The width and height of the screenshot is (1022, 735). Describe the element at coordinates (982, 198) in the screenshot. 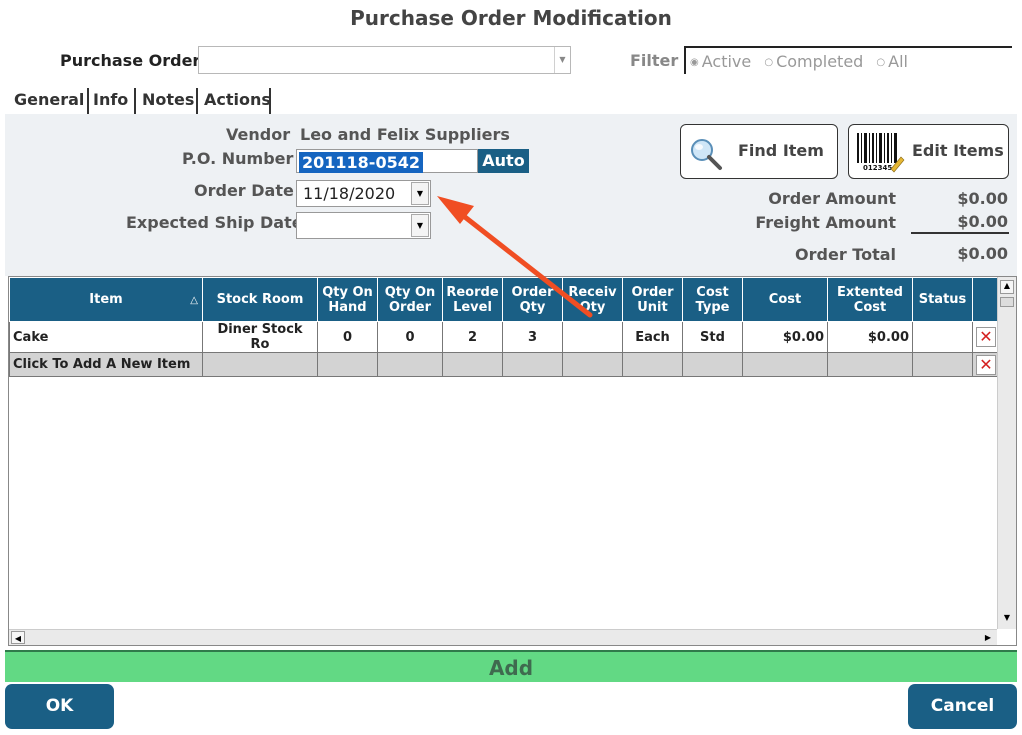

I see `order-amount-value: $0.00` at that location.